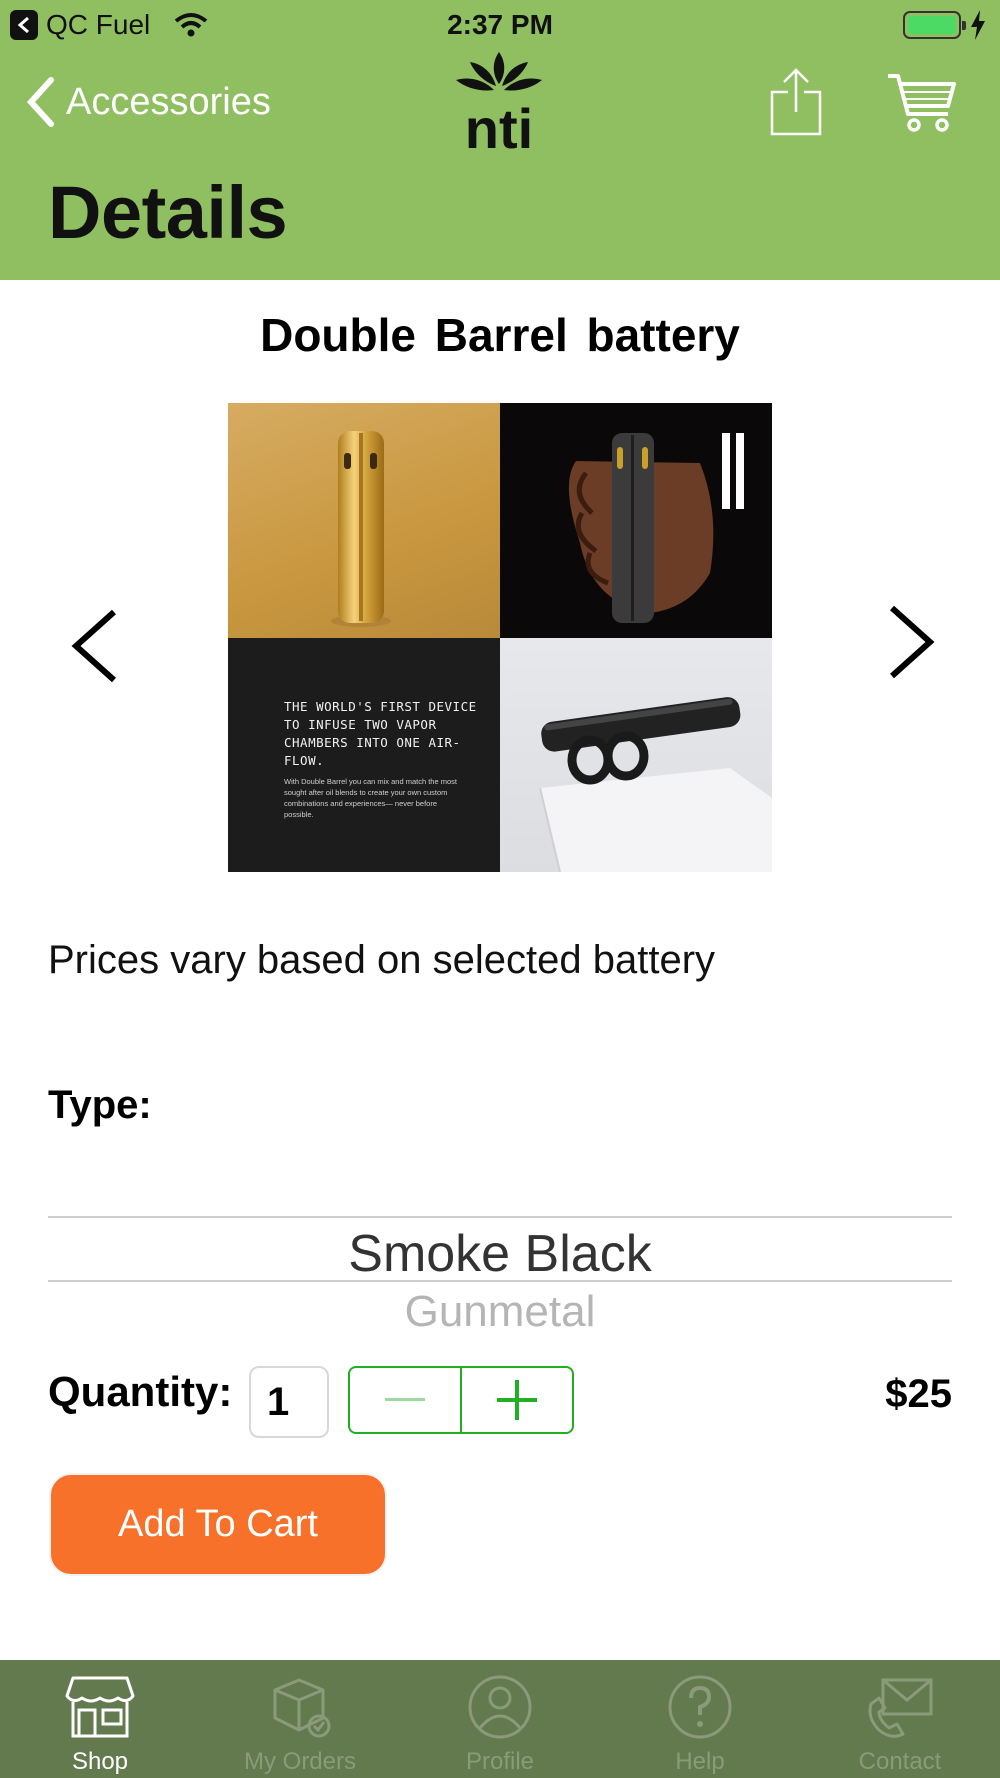  I want to click on picker-divider-top, so click(500, 1217).